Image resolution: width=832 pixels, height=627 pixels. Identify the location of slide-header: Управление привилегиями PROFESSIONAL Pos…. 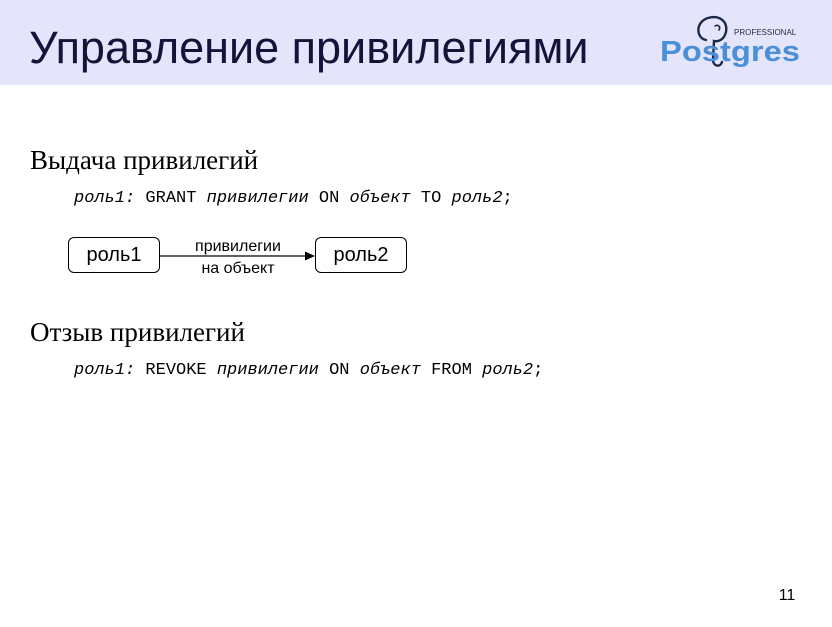
(416, 42).